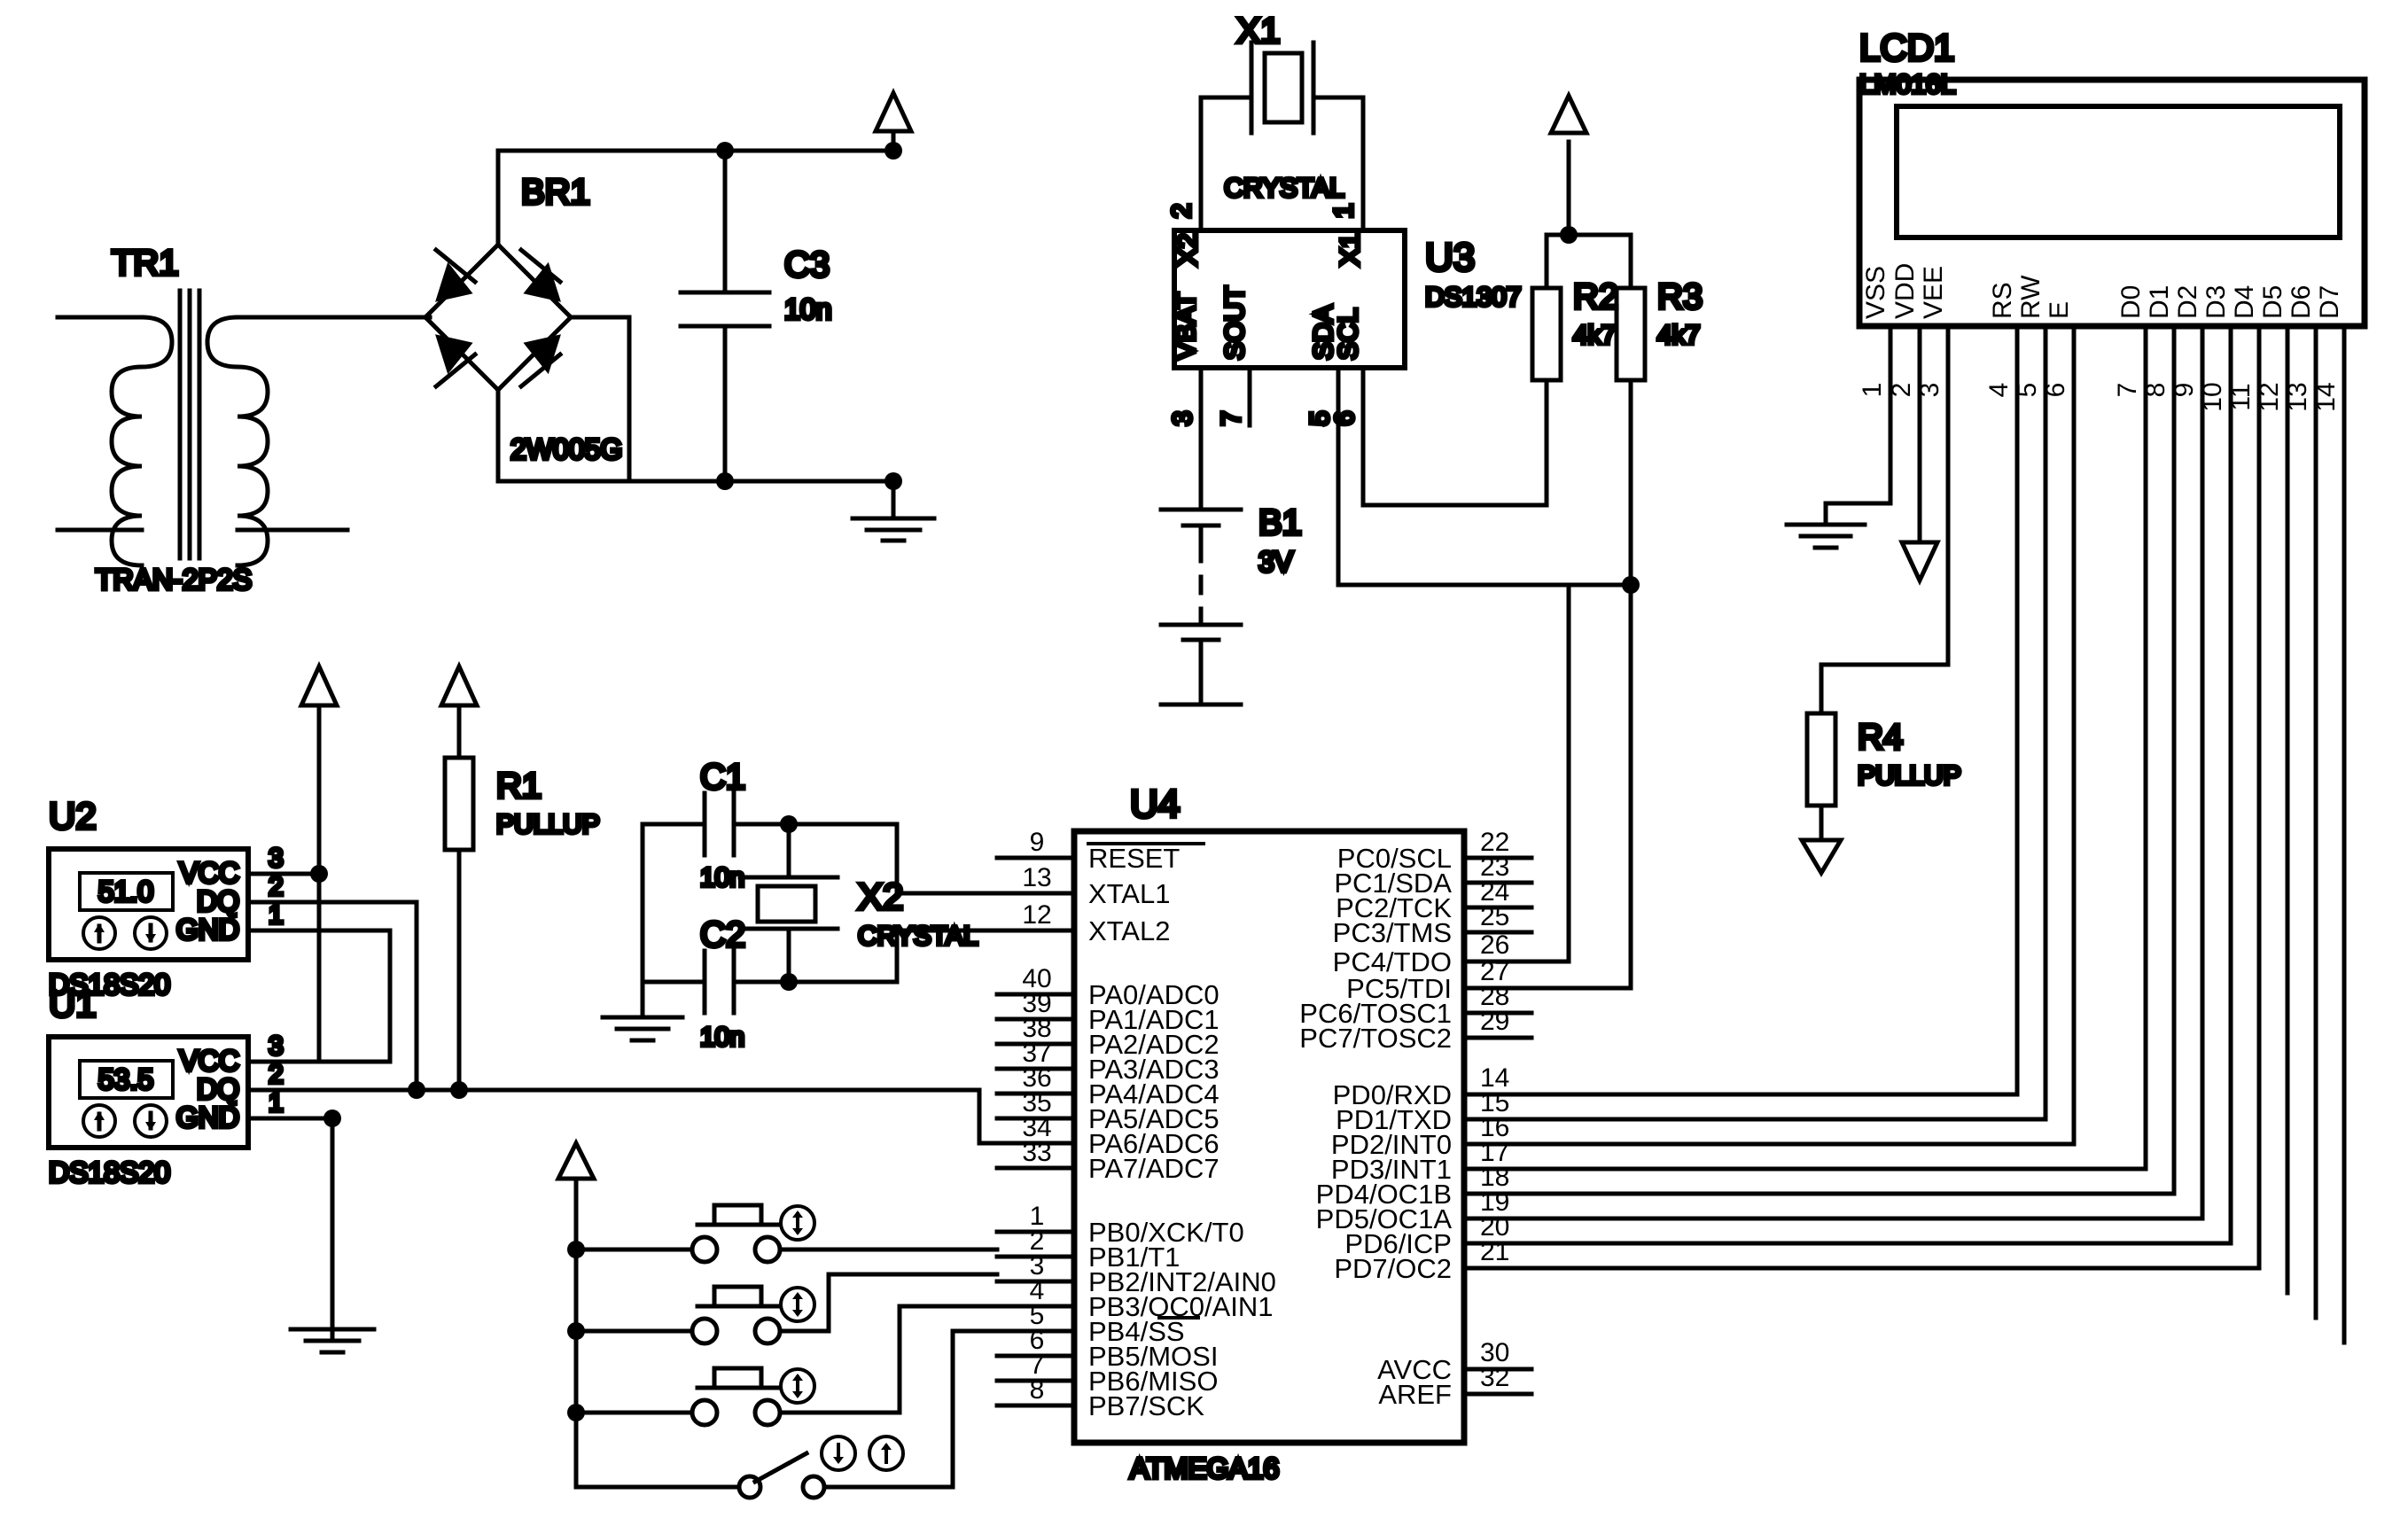 The height and width of the screenshot is (1526, 2408). I want to click on lcd-pin-num-9: 9, so click(2184, 390).